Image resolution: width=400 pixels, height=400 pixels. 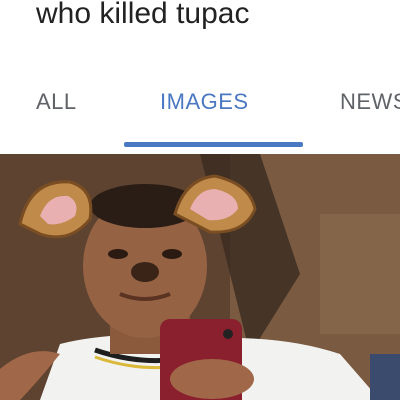 I want to click on tab-all: ALL, so click(x=56, y=102).